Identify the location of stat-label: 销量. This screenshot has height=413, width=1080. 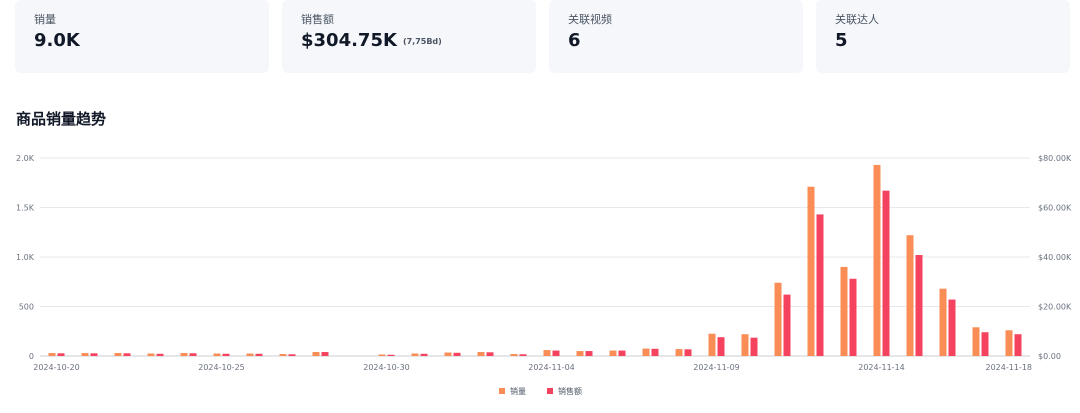
(45, 19).